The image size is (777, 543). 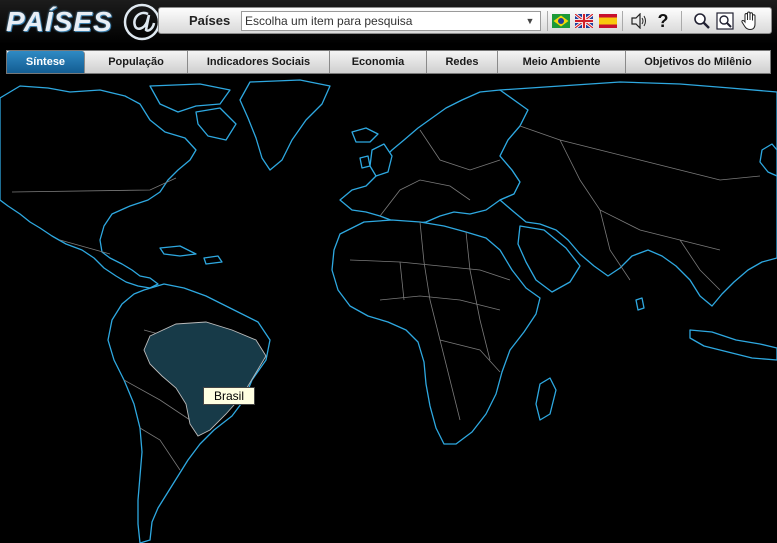 I want to click on tab-populacao: População, so click(x=136, y=62).